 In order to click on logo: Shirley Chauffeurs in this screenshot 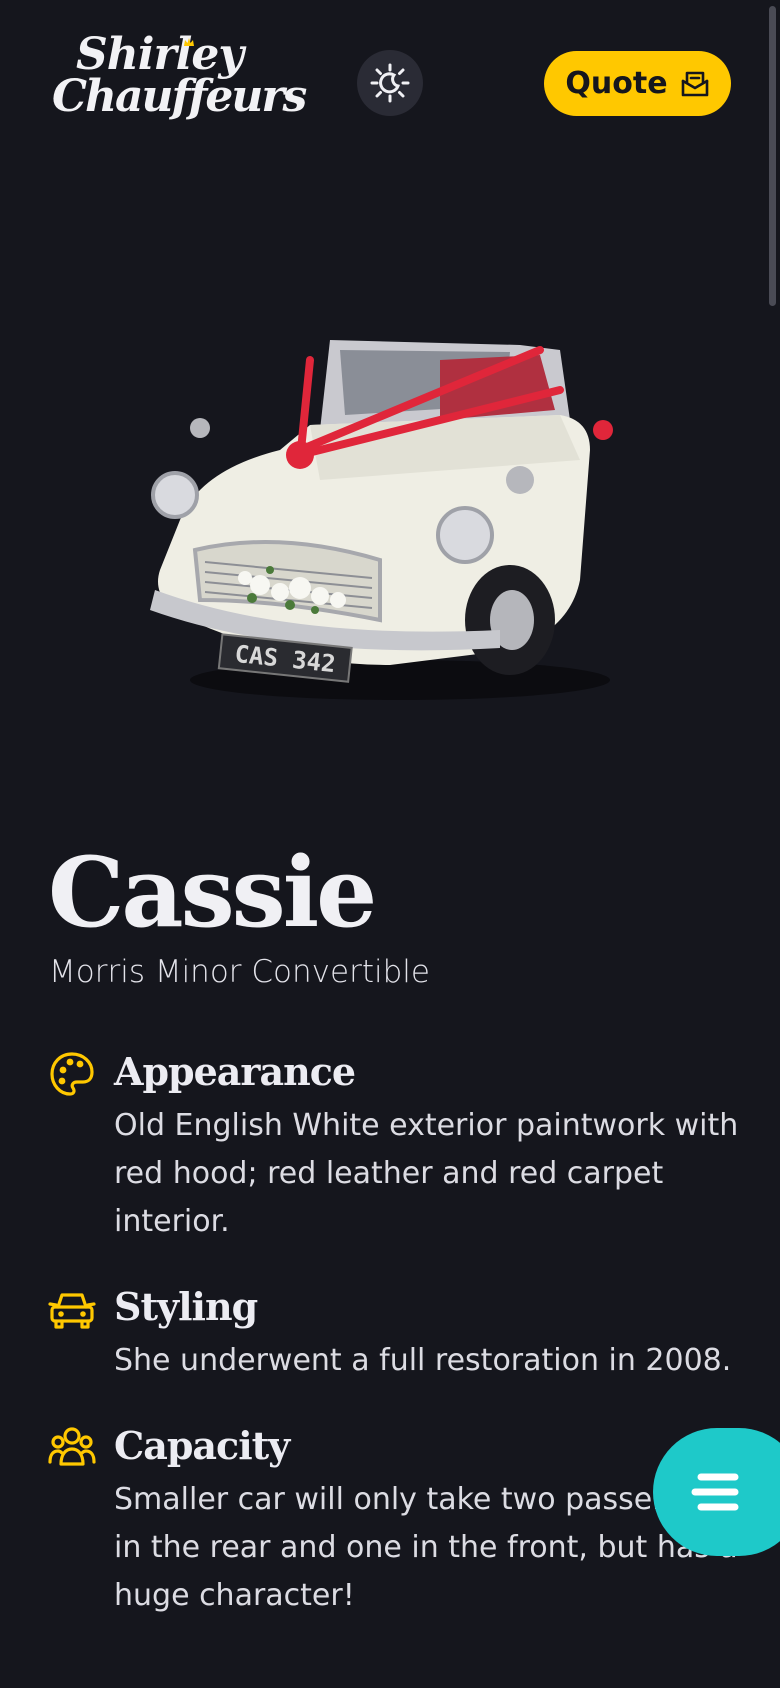, I will do `click(179, 79)`.